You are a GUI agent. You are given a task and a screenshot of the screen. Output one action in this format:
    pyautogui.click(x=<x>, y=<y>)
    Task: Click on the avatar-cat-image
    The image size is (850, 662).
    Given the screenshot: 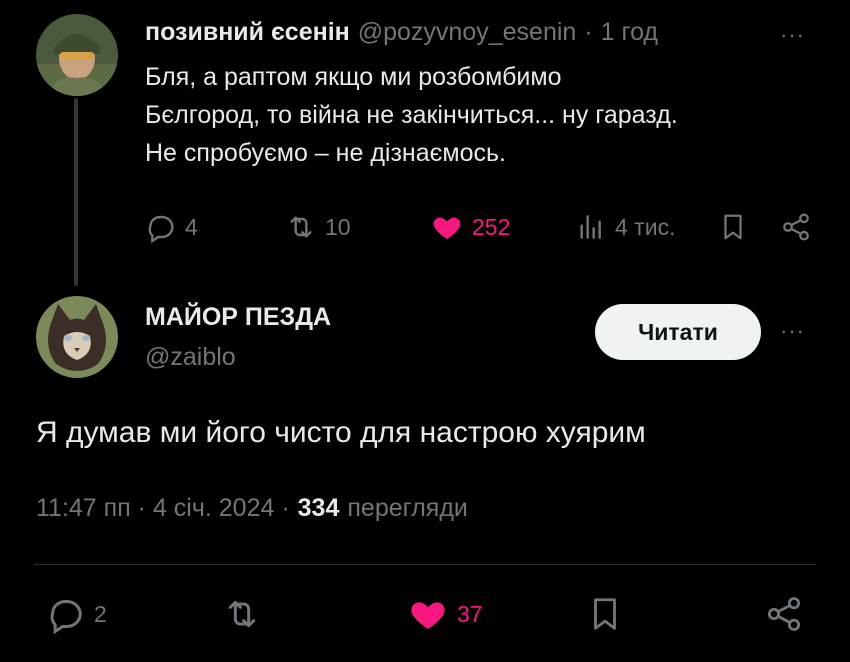 What is the action you would take?
    pyautogui.click(x=77, y=337)
    